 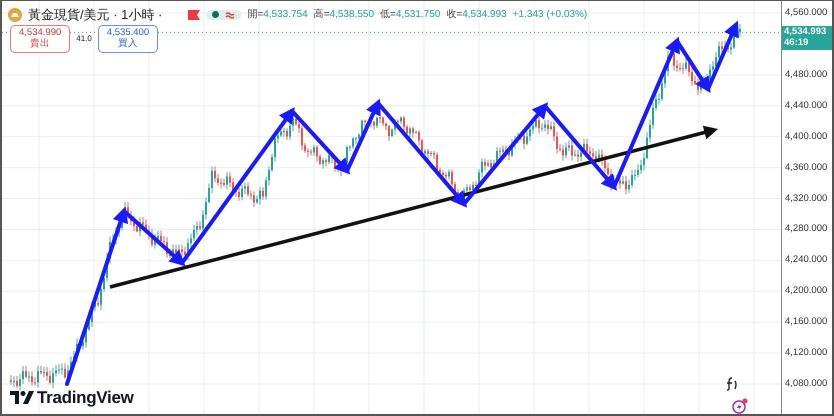 I want to click on lightning-icon, so click(x=740, y=406).